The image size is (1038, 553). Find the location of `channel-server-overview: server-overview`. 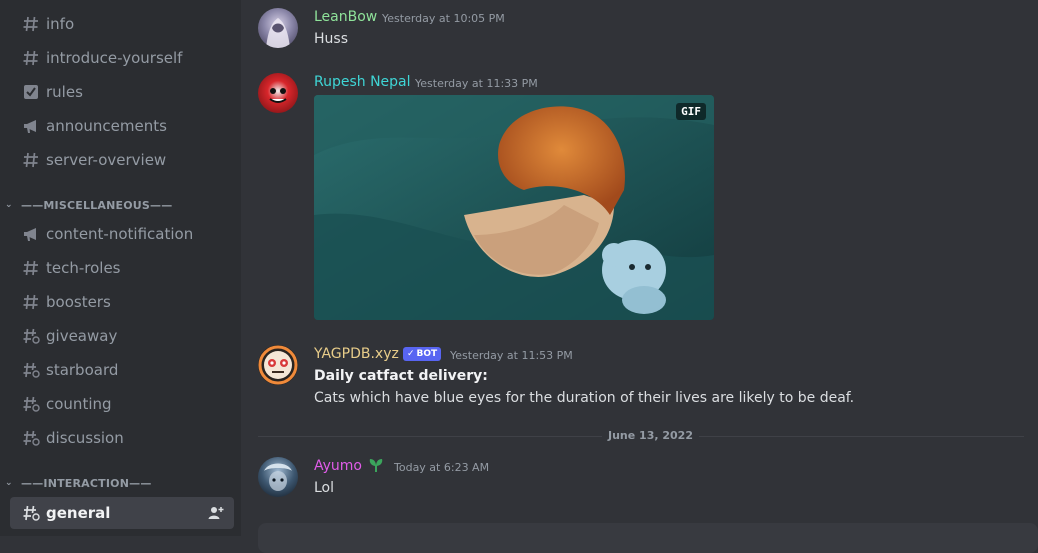

channel-server-overview: server-overview is located at coordinates (122, 160).